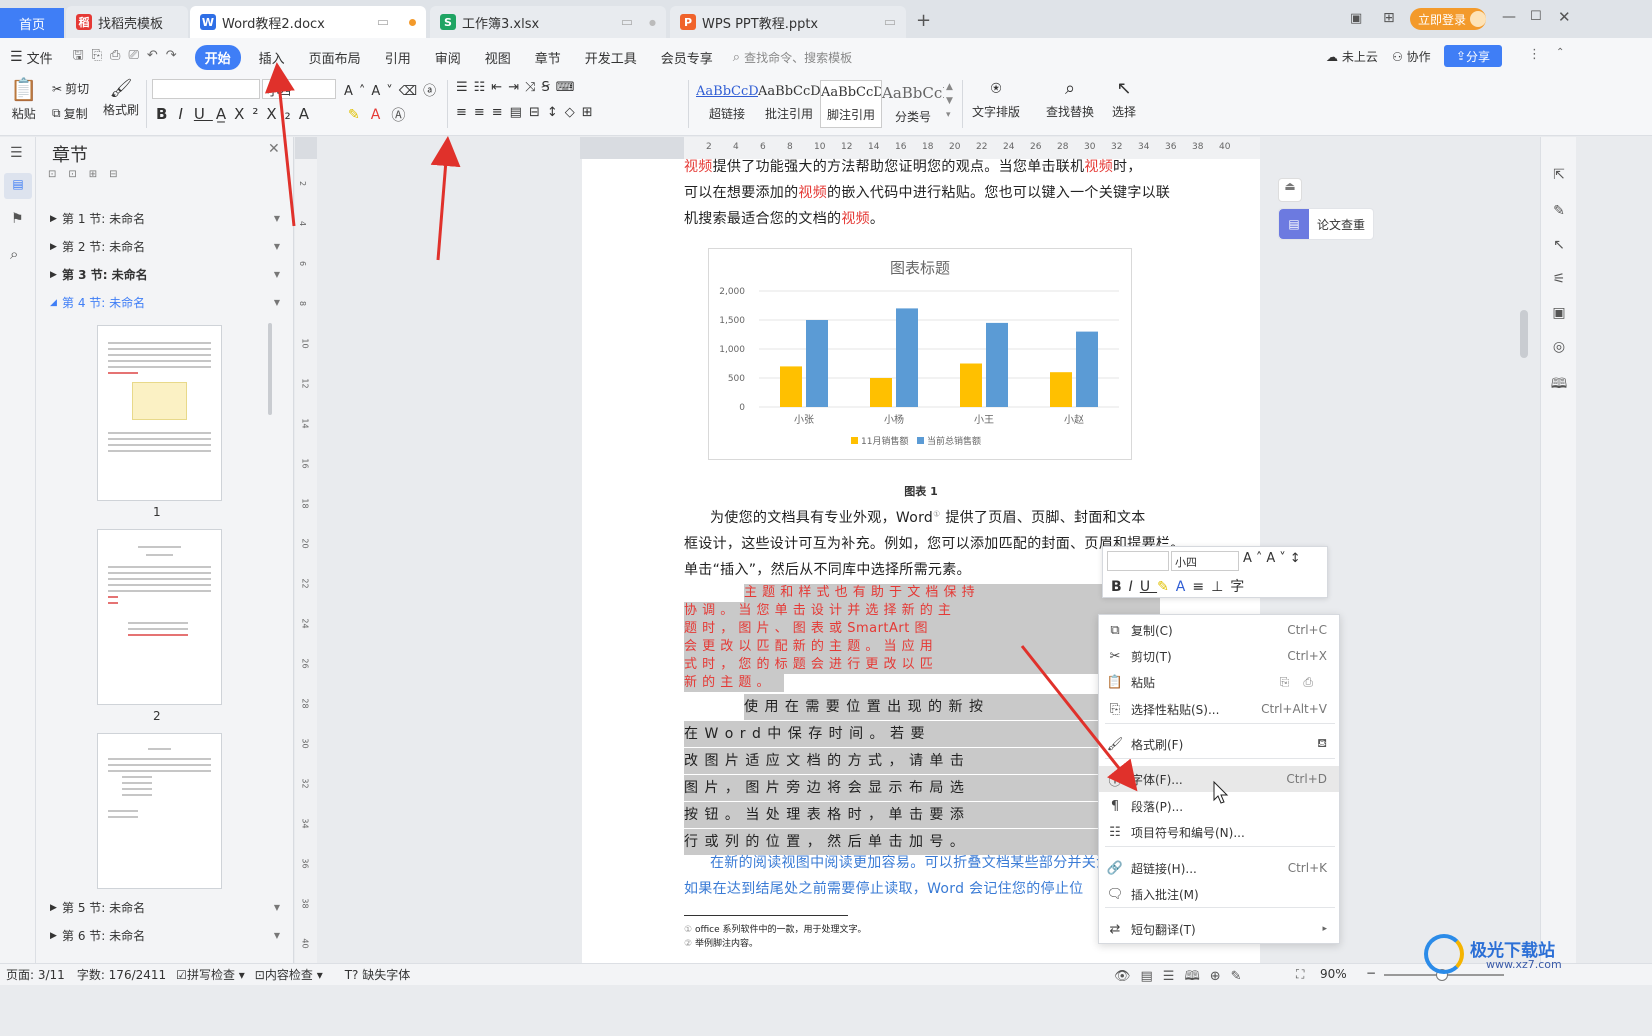 Image resolution: width=1652 pixels, height=1036 pixels. Describe the element at coordinates (1564, 17) in the screenshot. I see `close-icon: ✕` at that location.